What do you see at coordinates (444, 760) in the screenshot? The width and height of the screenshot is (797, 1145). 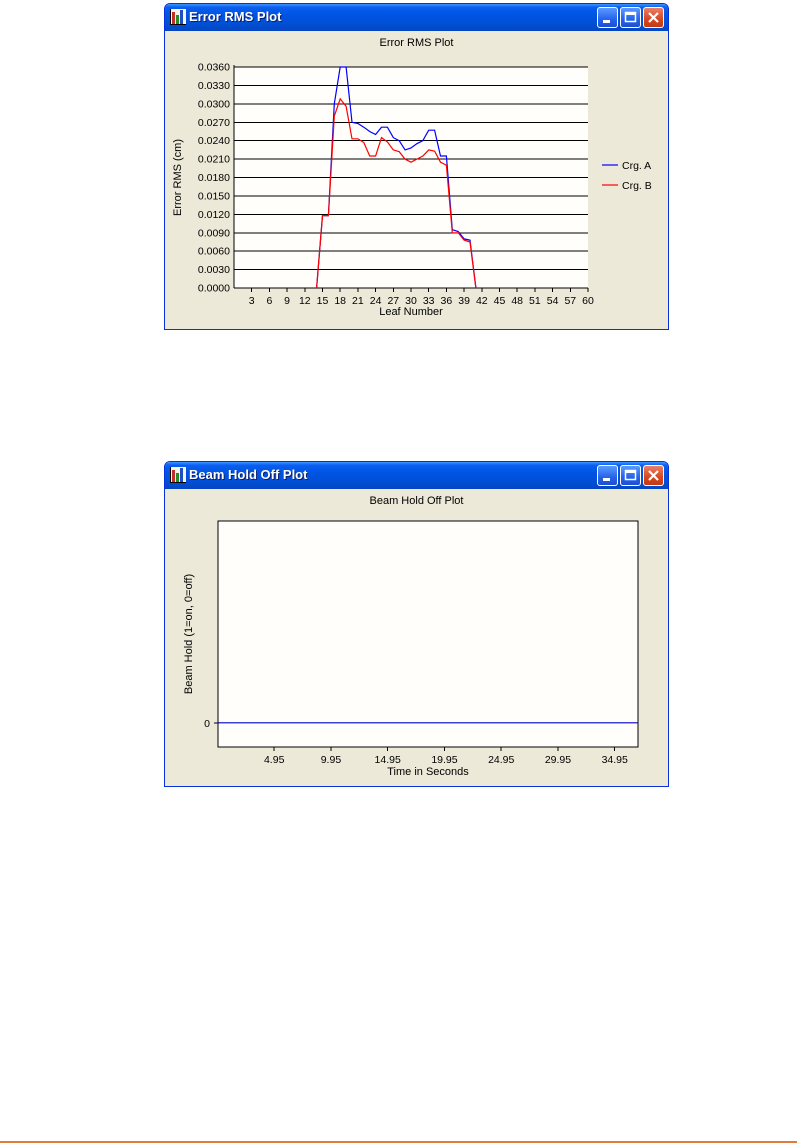 I see `x-tick-label: 19.95` at bounding box center [444, 760].